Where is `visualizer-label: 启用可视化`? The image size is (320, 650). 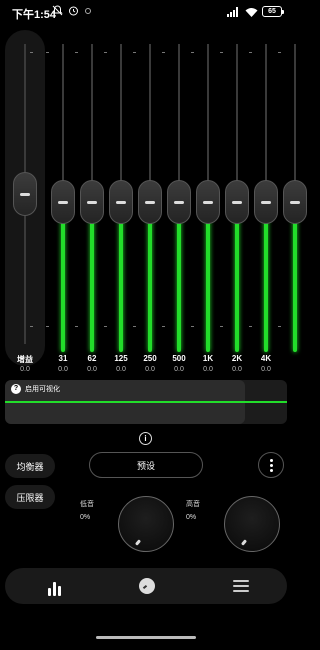 visualizer-label: 启用可视化 is located at coordinates (42, 389).